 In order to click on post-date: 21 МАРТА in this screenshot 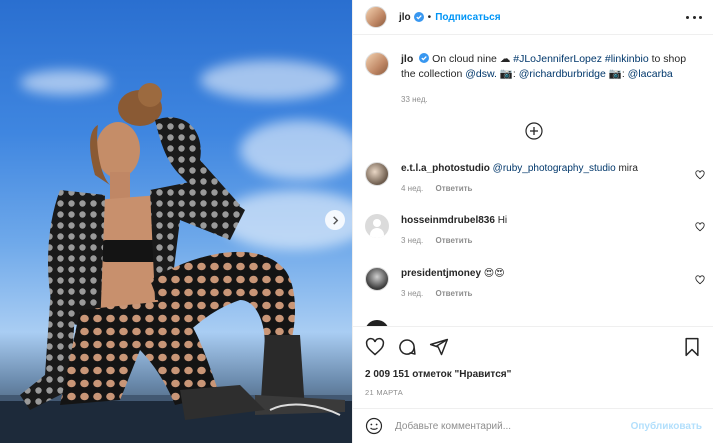, I will do `click(384, 392)`.